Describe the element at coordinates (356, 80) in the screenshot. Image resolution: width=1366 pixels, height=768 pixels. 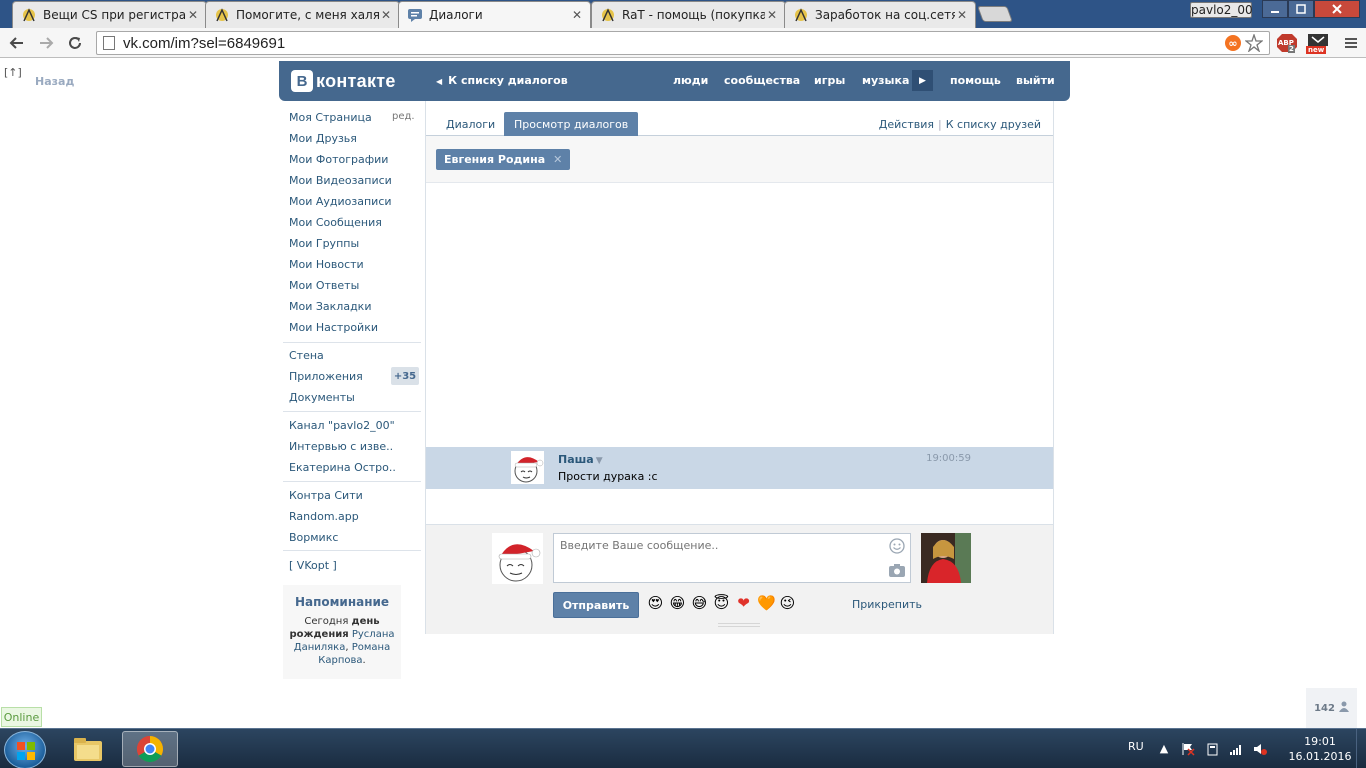
I see `vk-logo-text: контакте` at that location.